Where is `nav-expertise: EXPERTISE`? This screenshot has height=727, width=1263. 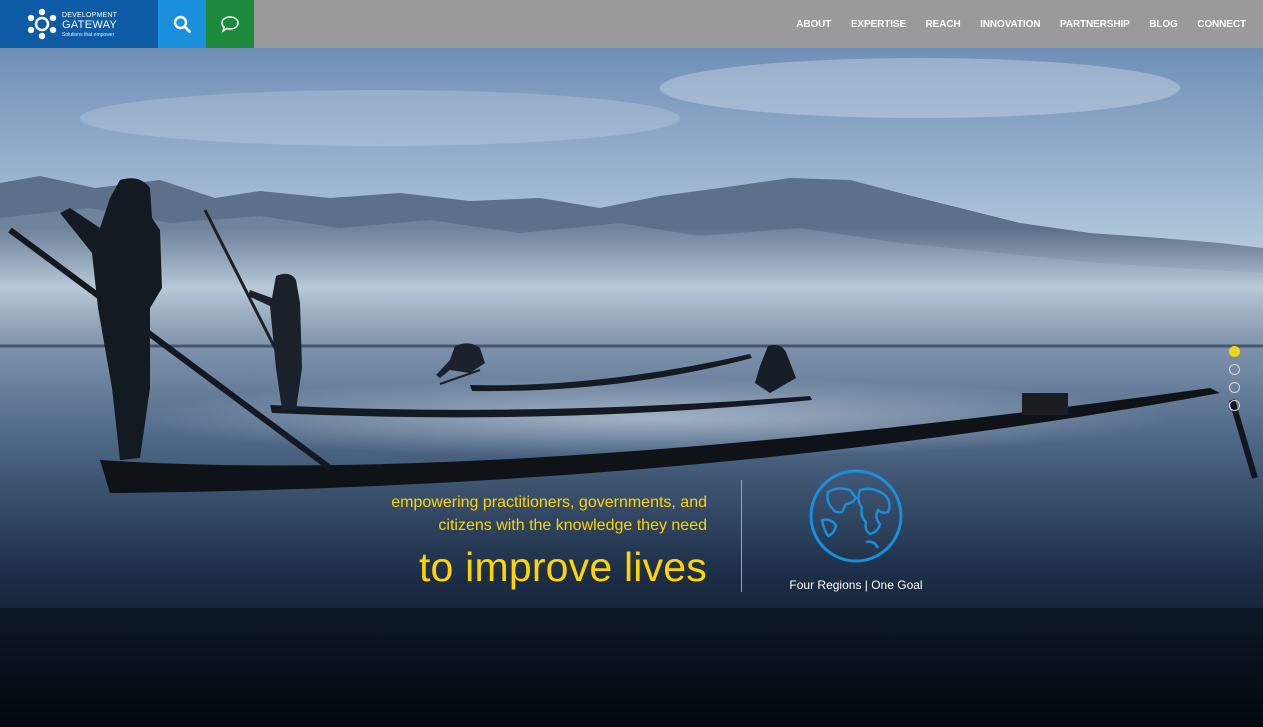 nav-expertise: EXPERTISE is located at coordinates (878, 24).